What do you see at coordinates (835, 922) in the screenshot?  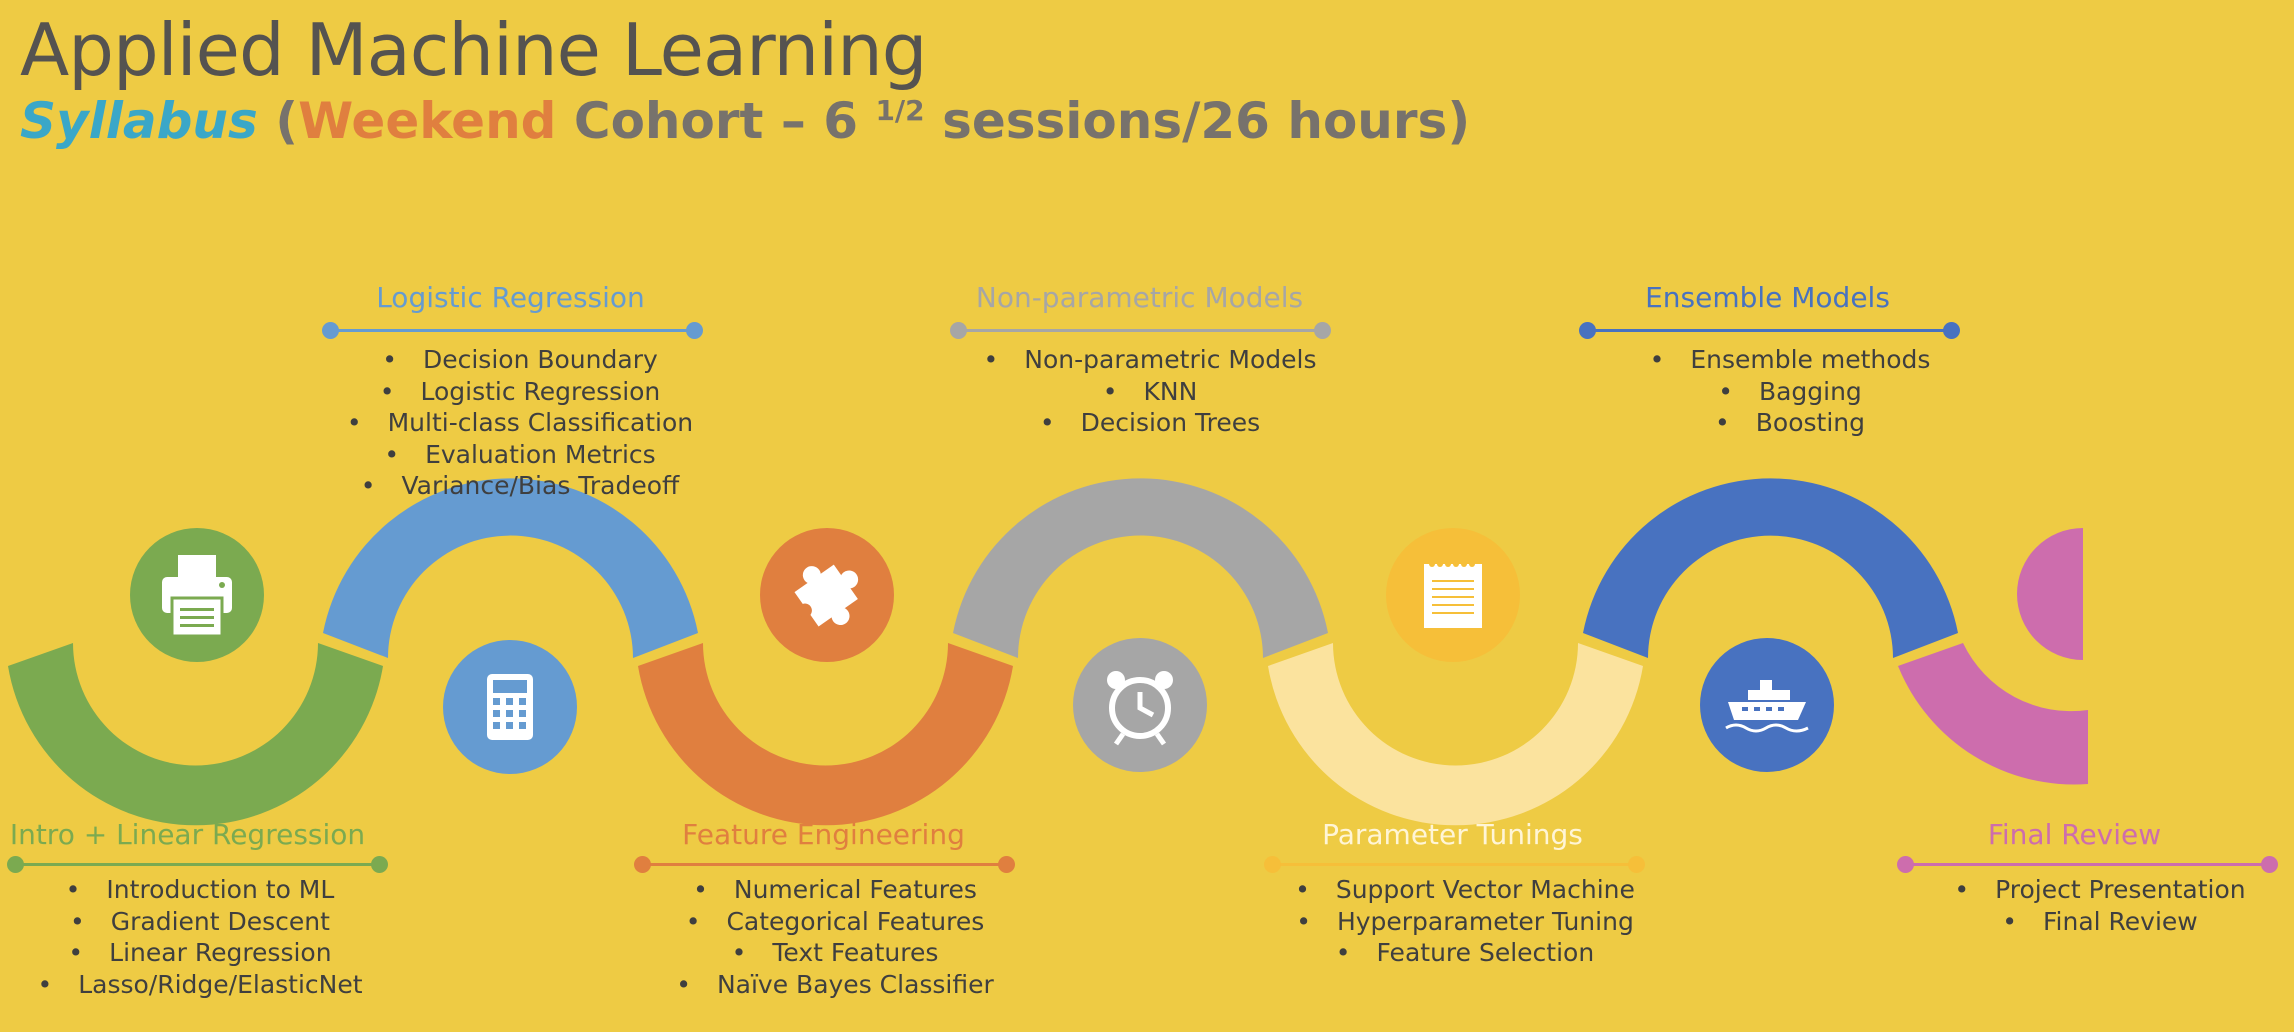 I see `topic-item: Categorical Features` at bounding box center [835, 922].